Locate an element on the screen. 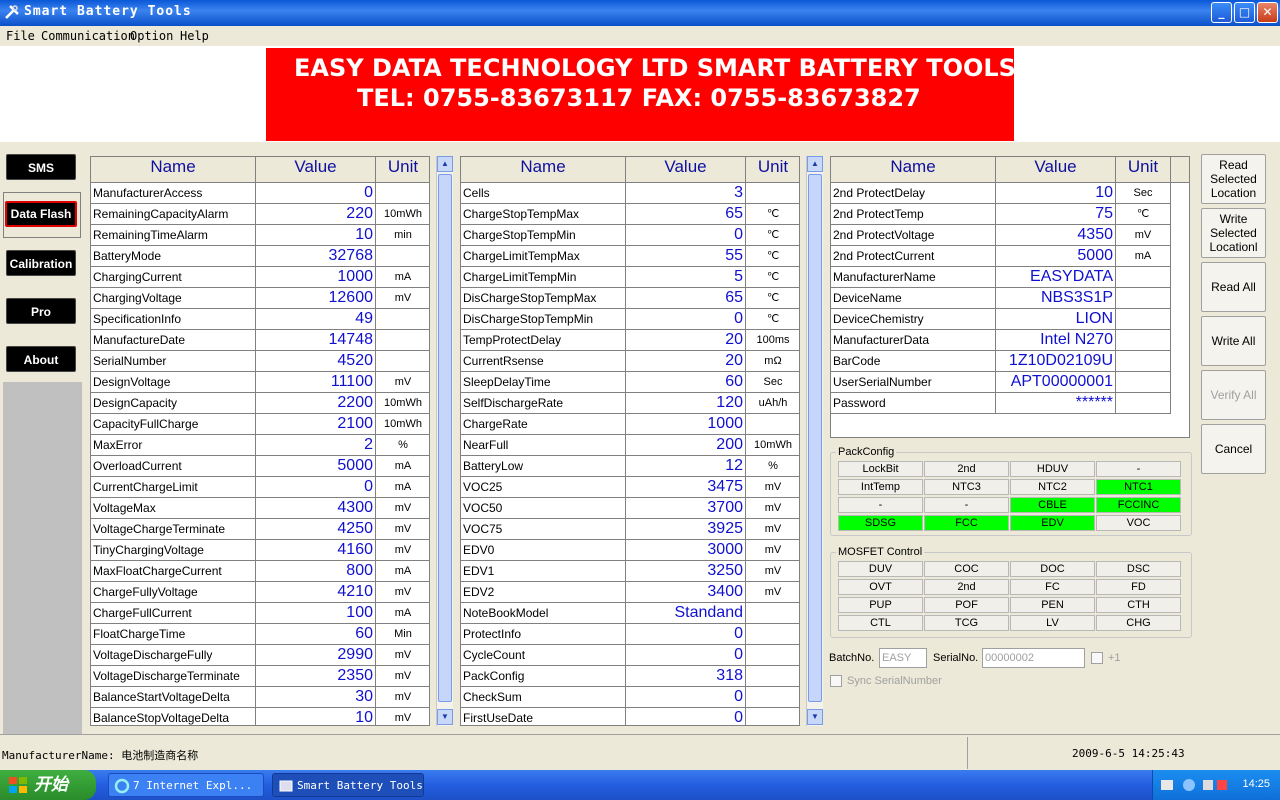 The image size is (1280, 800). table-row: 2nd ProtectTemp 75 ℃ is located at coordinates (1001, 214).